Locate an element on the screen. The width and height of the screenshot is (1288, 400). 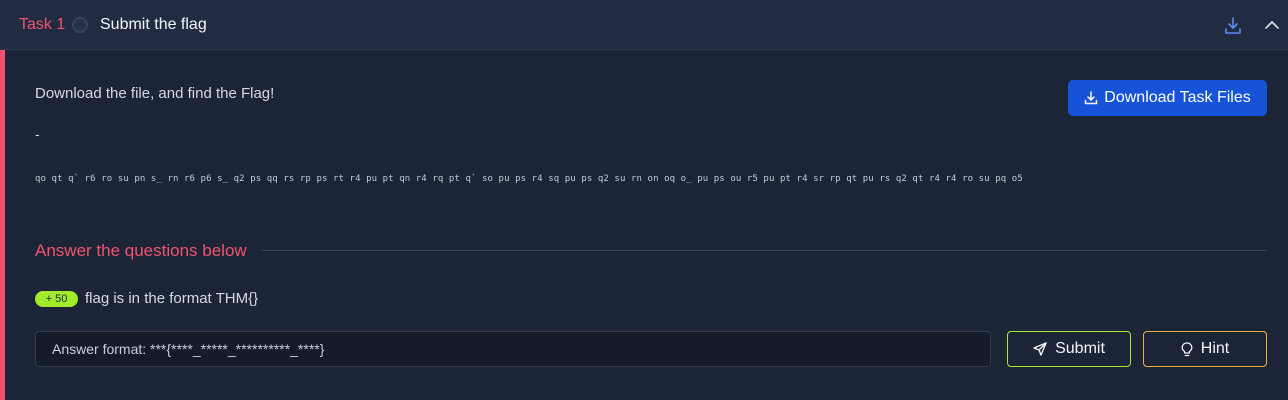
points-badge: + 50 is located at coordinates (56, 299).